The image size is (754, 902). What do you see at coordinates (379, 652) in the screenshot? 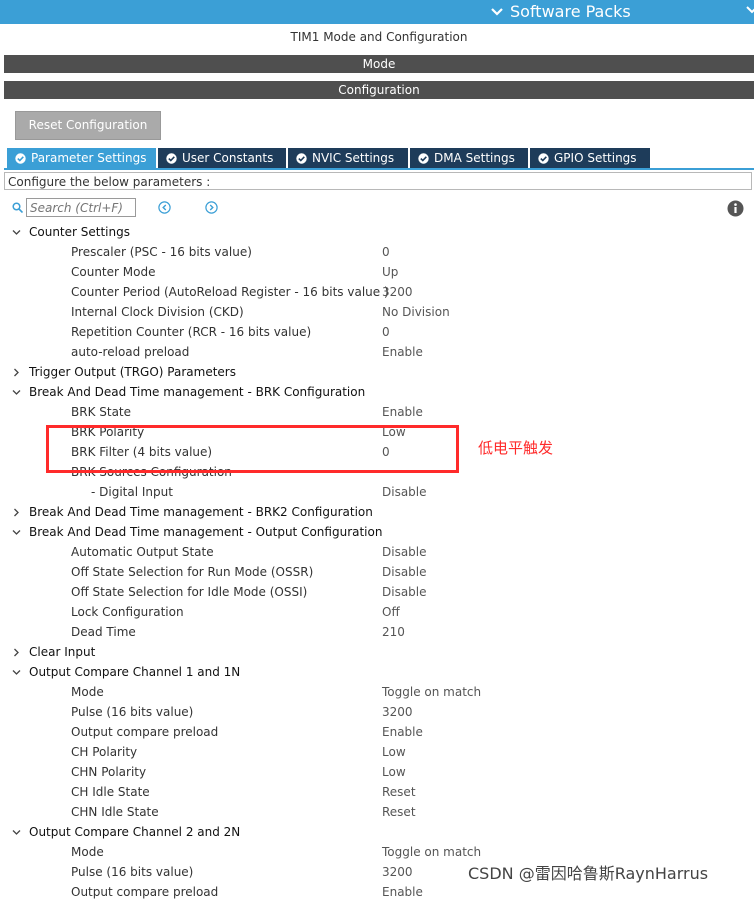
I see `tree-group-row: Clear Input` at bounding box center [379, 652].